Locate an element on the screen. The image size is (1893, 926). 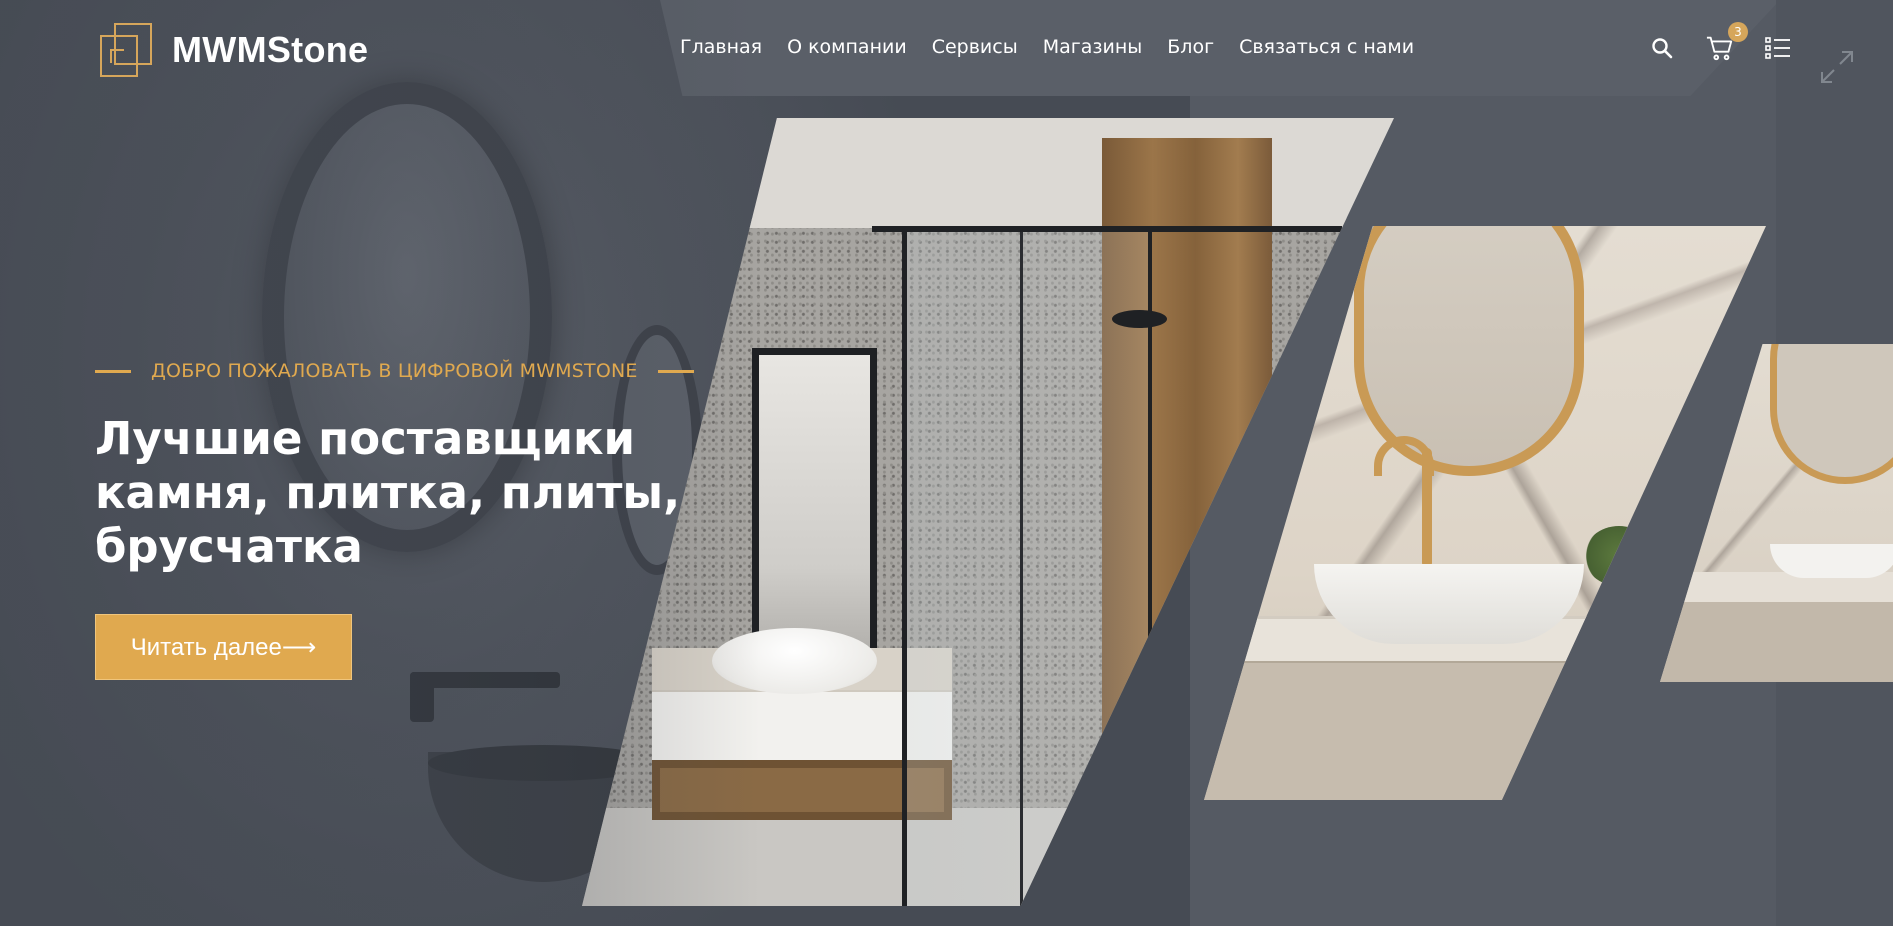
search-icon is located at coordinates (1662, 48).